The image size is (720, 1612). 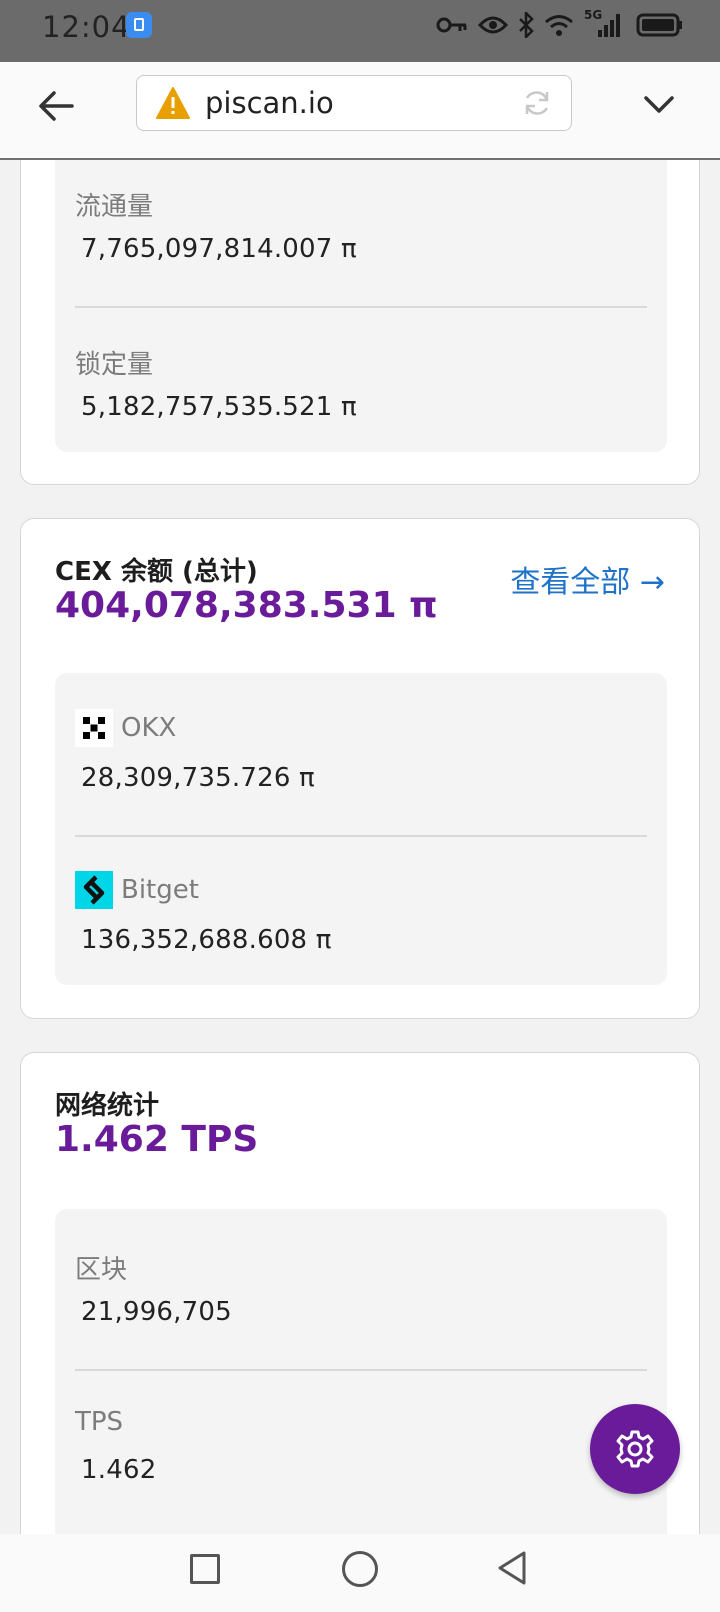 I want to click on status-bar: 12:04 5G, so click(x=360, y=31).